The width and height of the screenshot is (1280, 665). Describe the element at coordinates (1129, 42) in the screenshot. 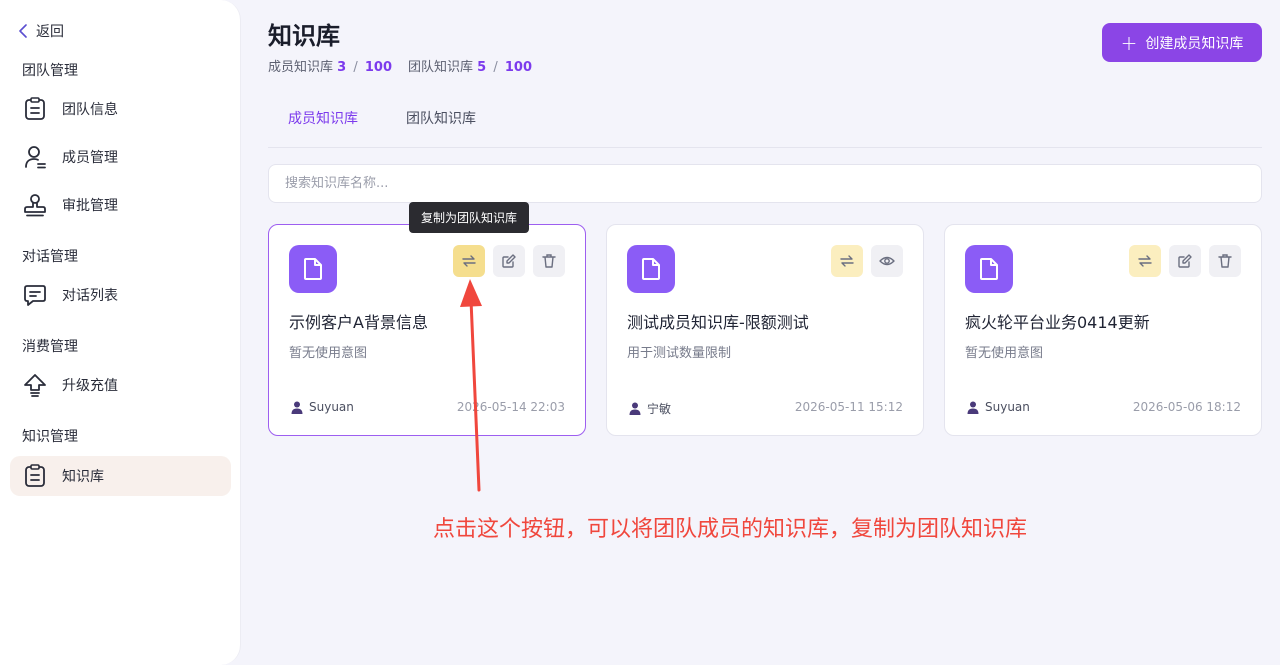

I see `plus-icon: +` at that location.